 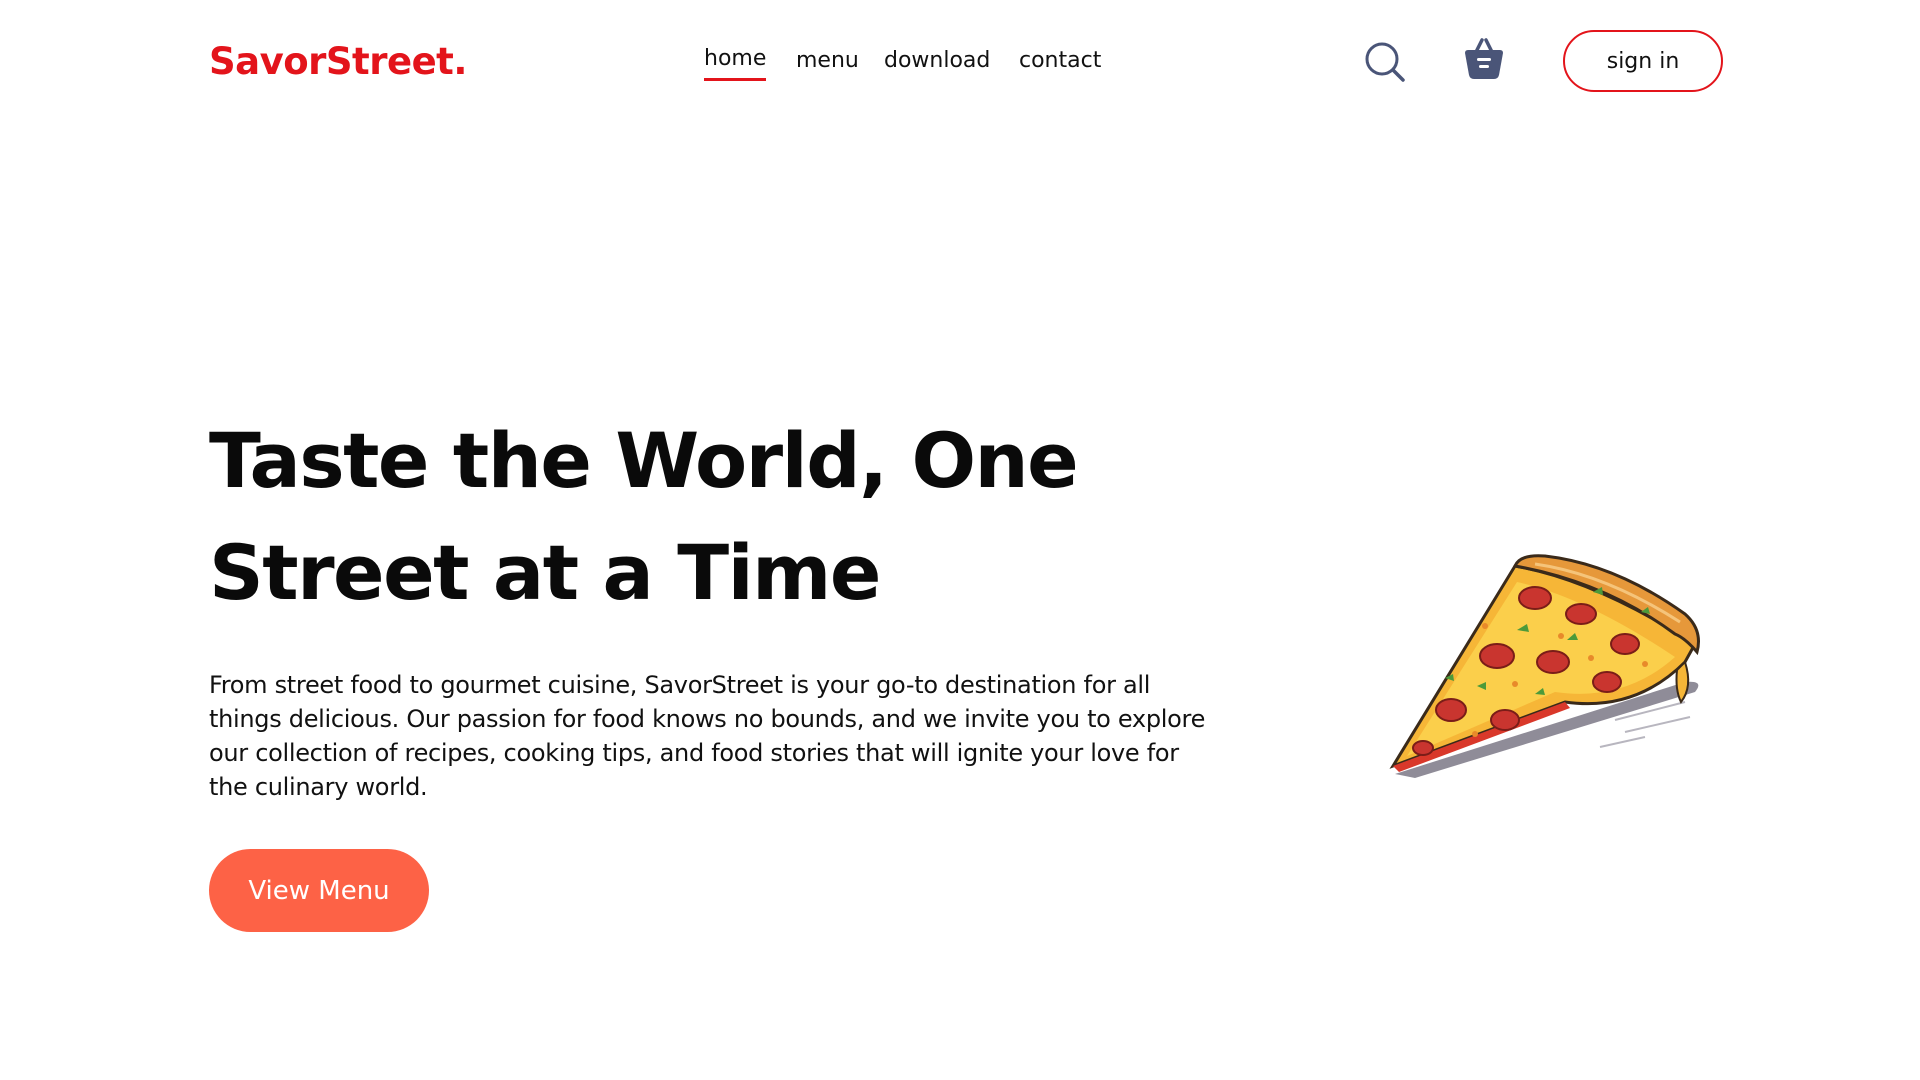 What do you see at coordinates (319, 890) in the screenshot?
I see `view-menu-button: View Menu` at bounding box center [319, 890].